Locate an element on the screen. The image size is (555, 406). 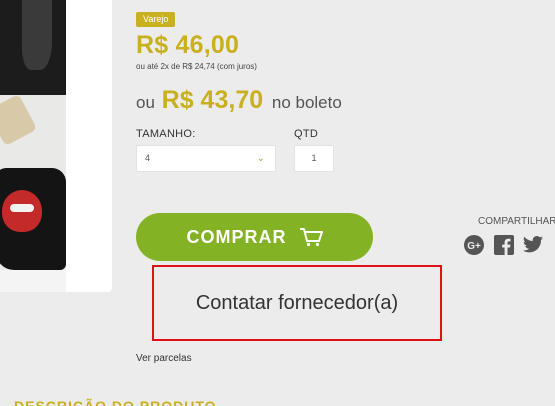
product-photo is located at coordinates (33, 146).